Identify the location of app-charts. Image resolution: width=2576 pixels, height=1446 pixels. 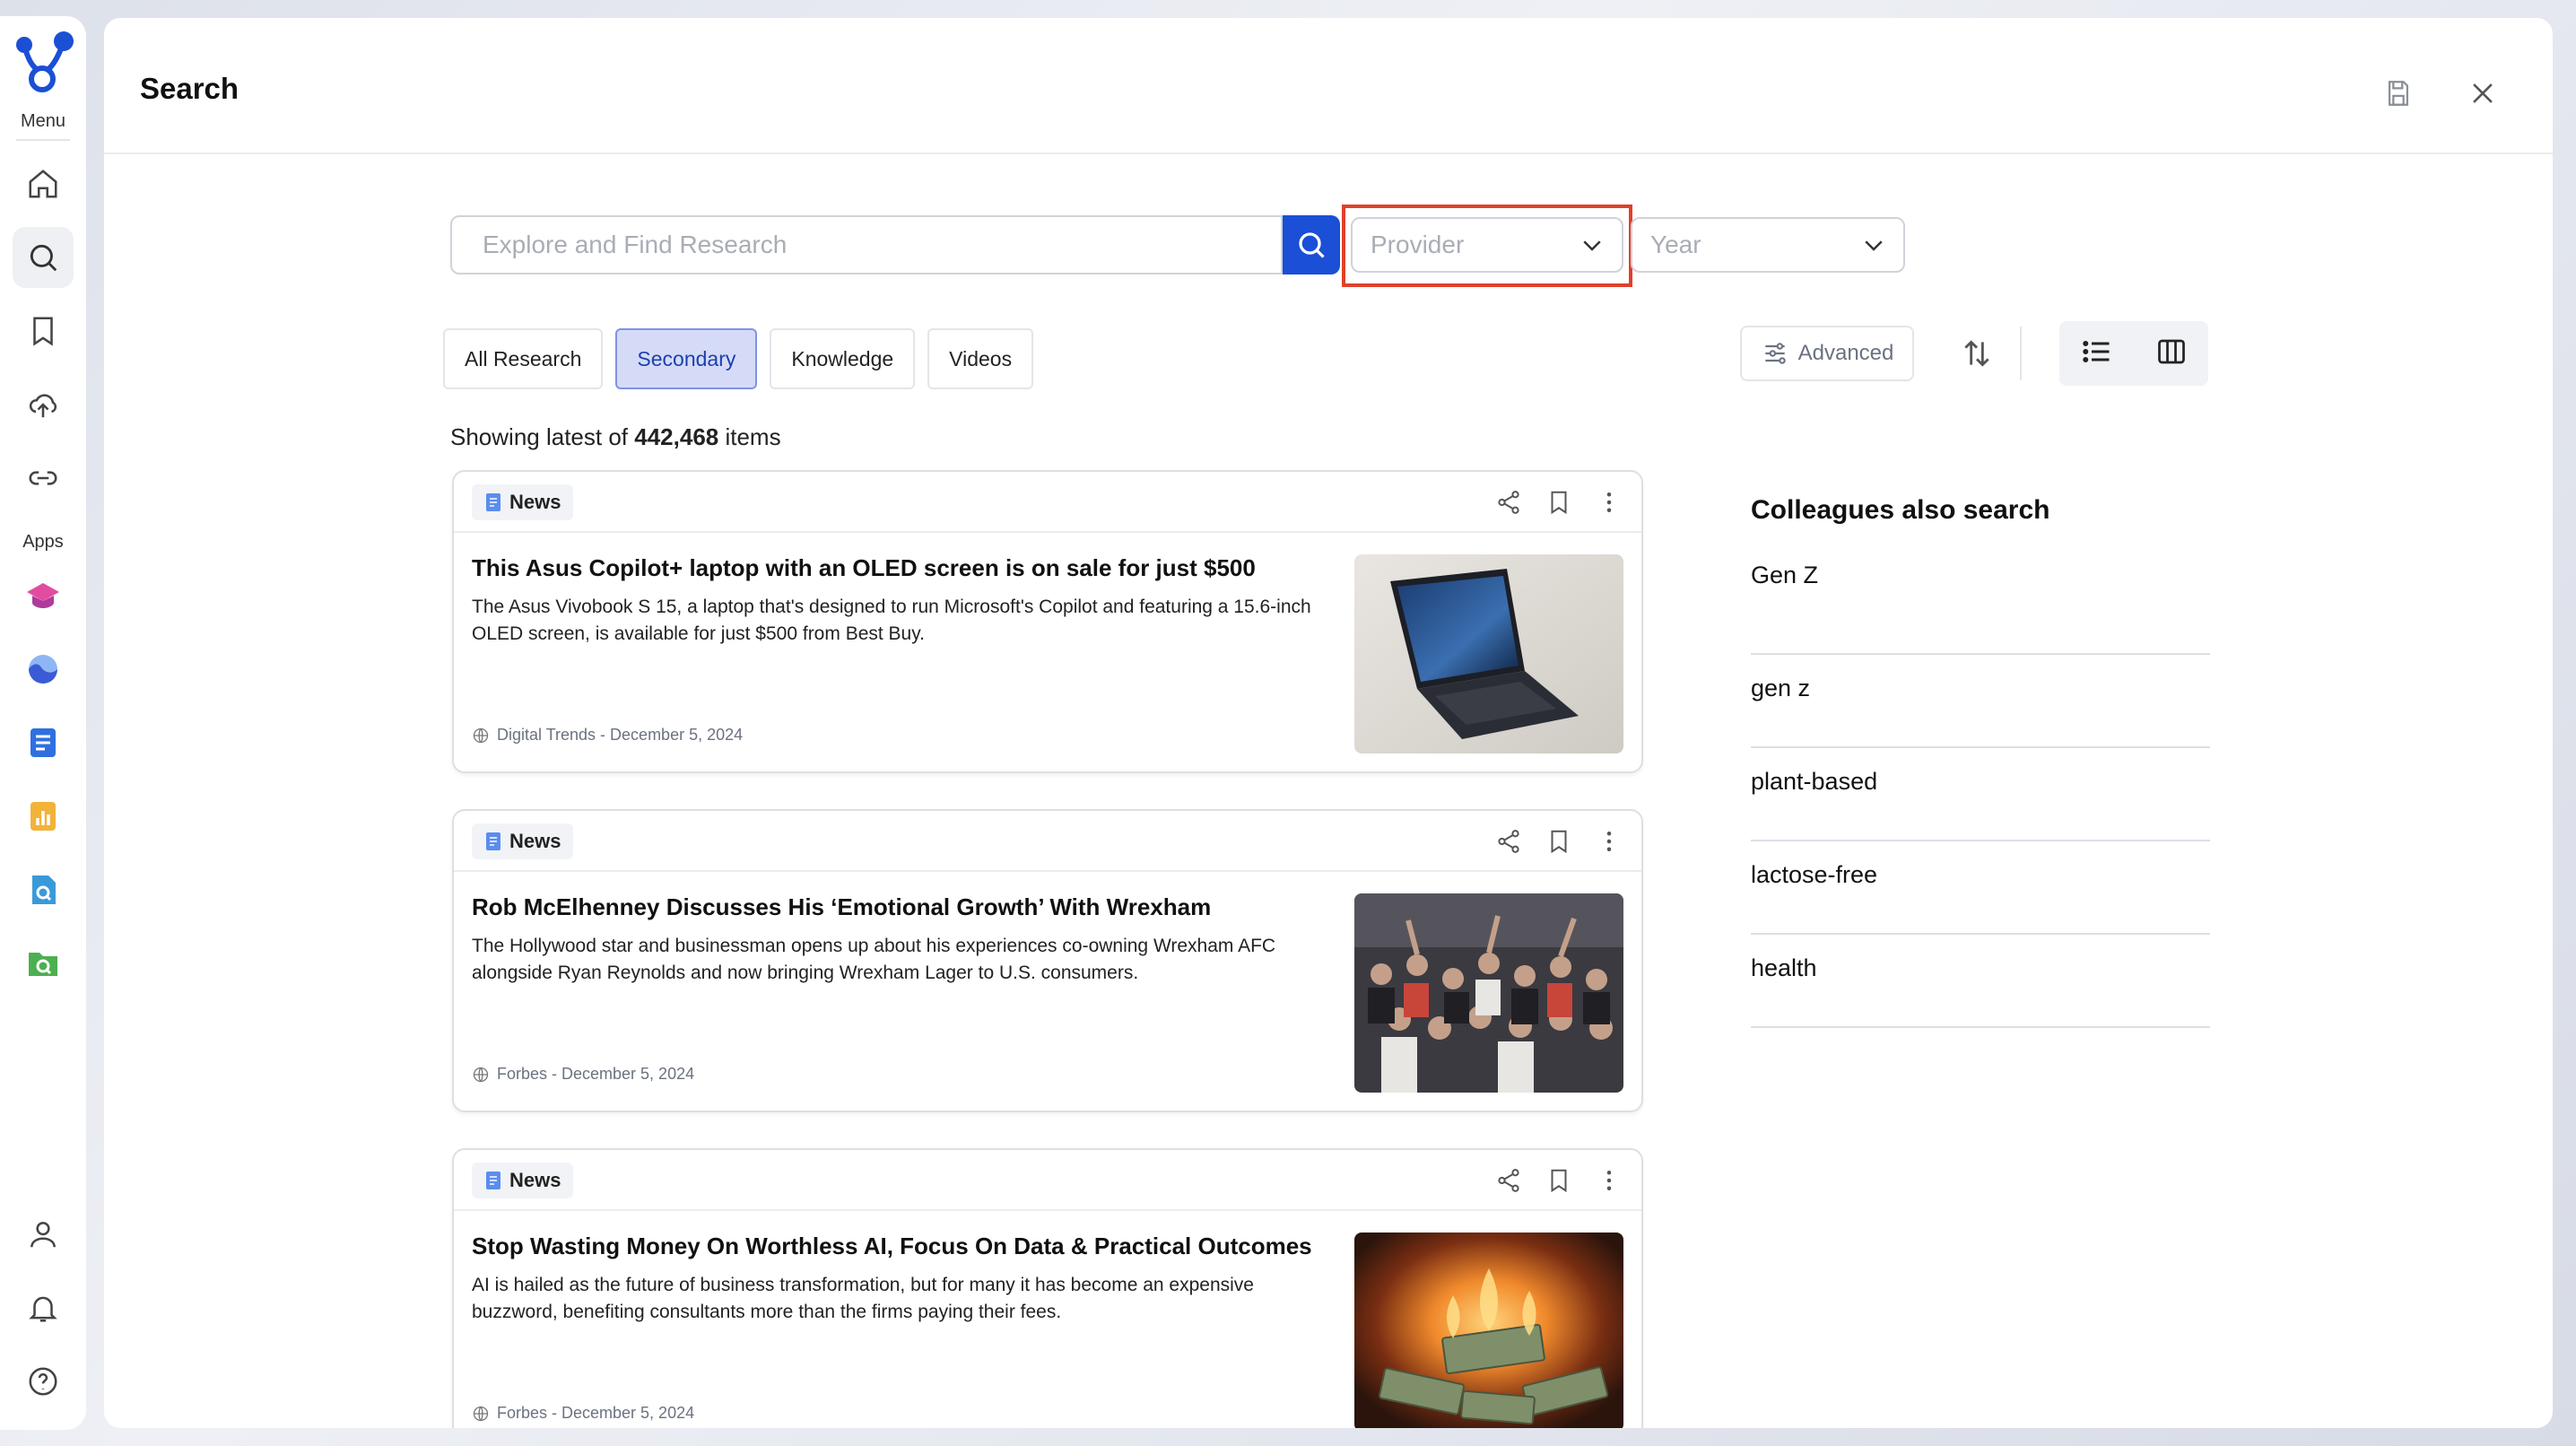
(43, 816).